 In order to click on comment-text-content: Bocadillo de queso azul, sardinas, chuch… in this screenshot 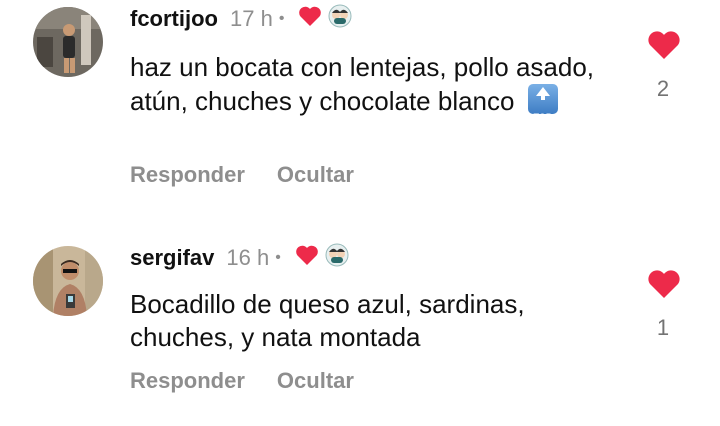, I will do `click(327, 320)`.